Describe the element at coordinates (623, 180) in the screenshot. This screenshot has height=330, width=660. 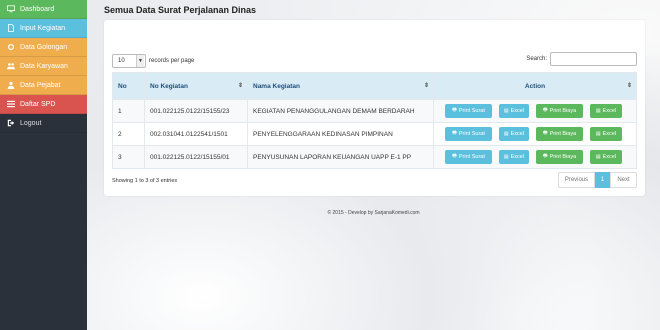
I see `next-page-button: Next` at that location.